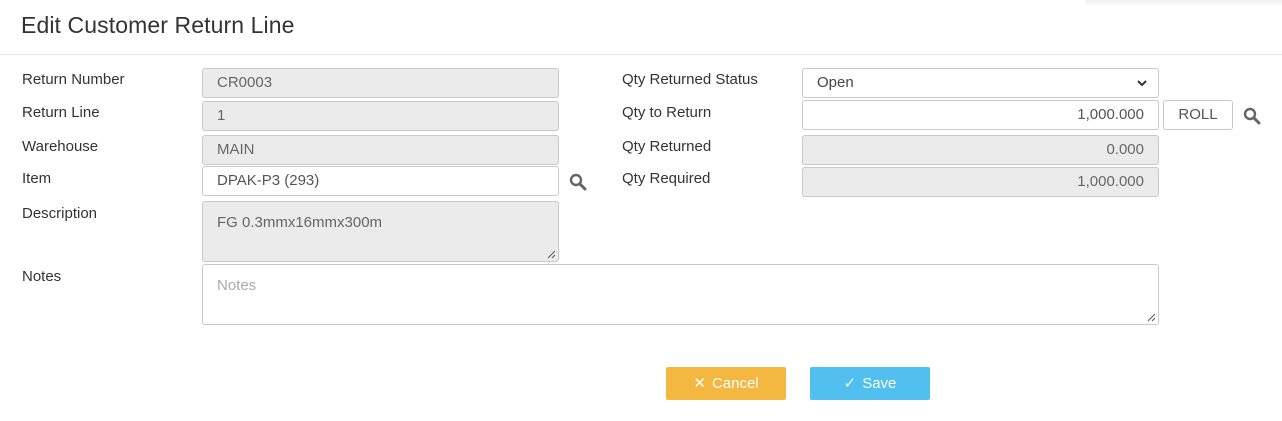 The width and height of the screenshot is (1282, 421). Describe the element at coordinates (61, 112) in the screenshot. I see `return-line-label: Return Line` at that location.